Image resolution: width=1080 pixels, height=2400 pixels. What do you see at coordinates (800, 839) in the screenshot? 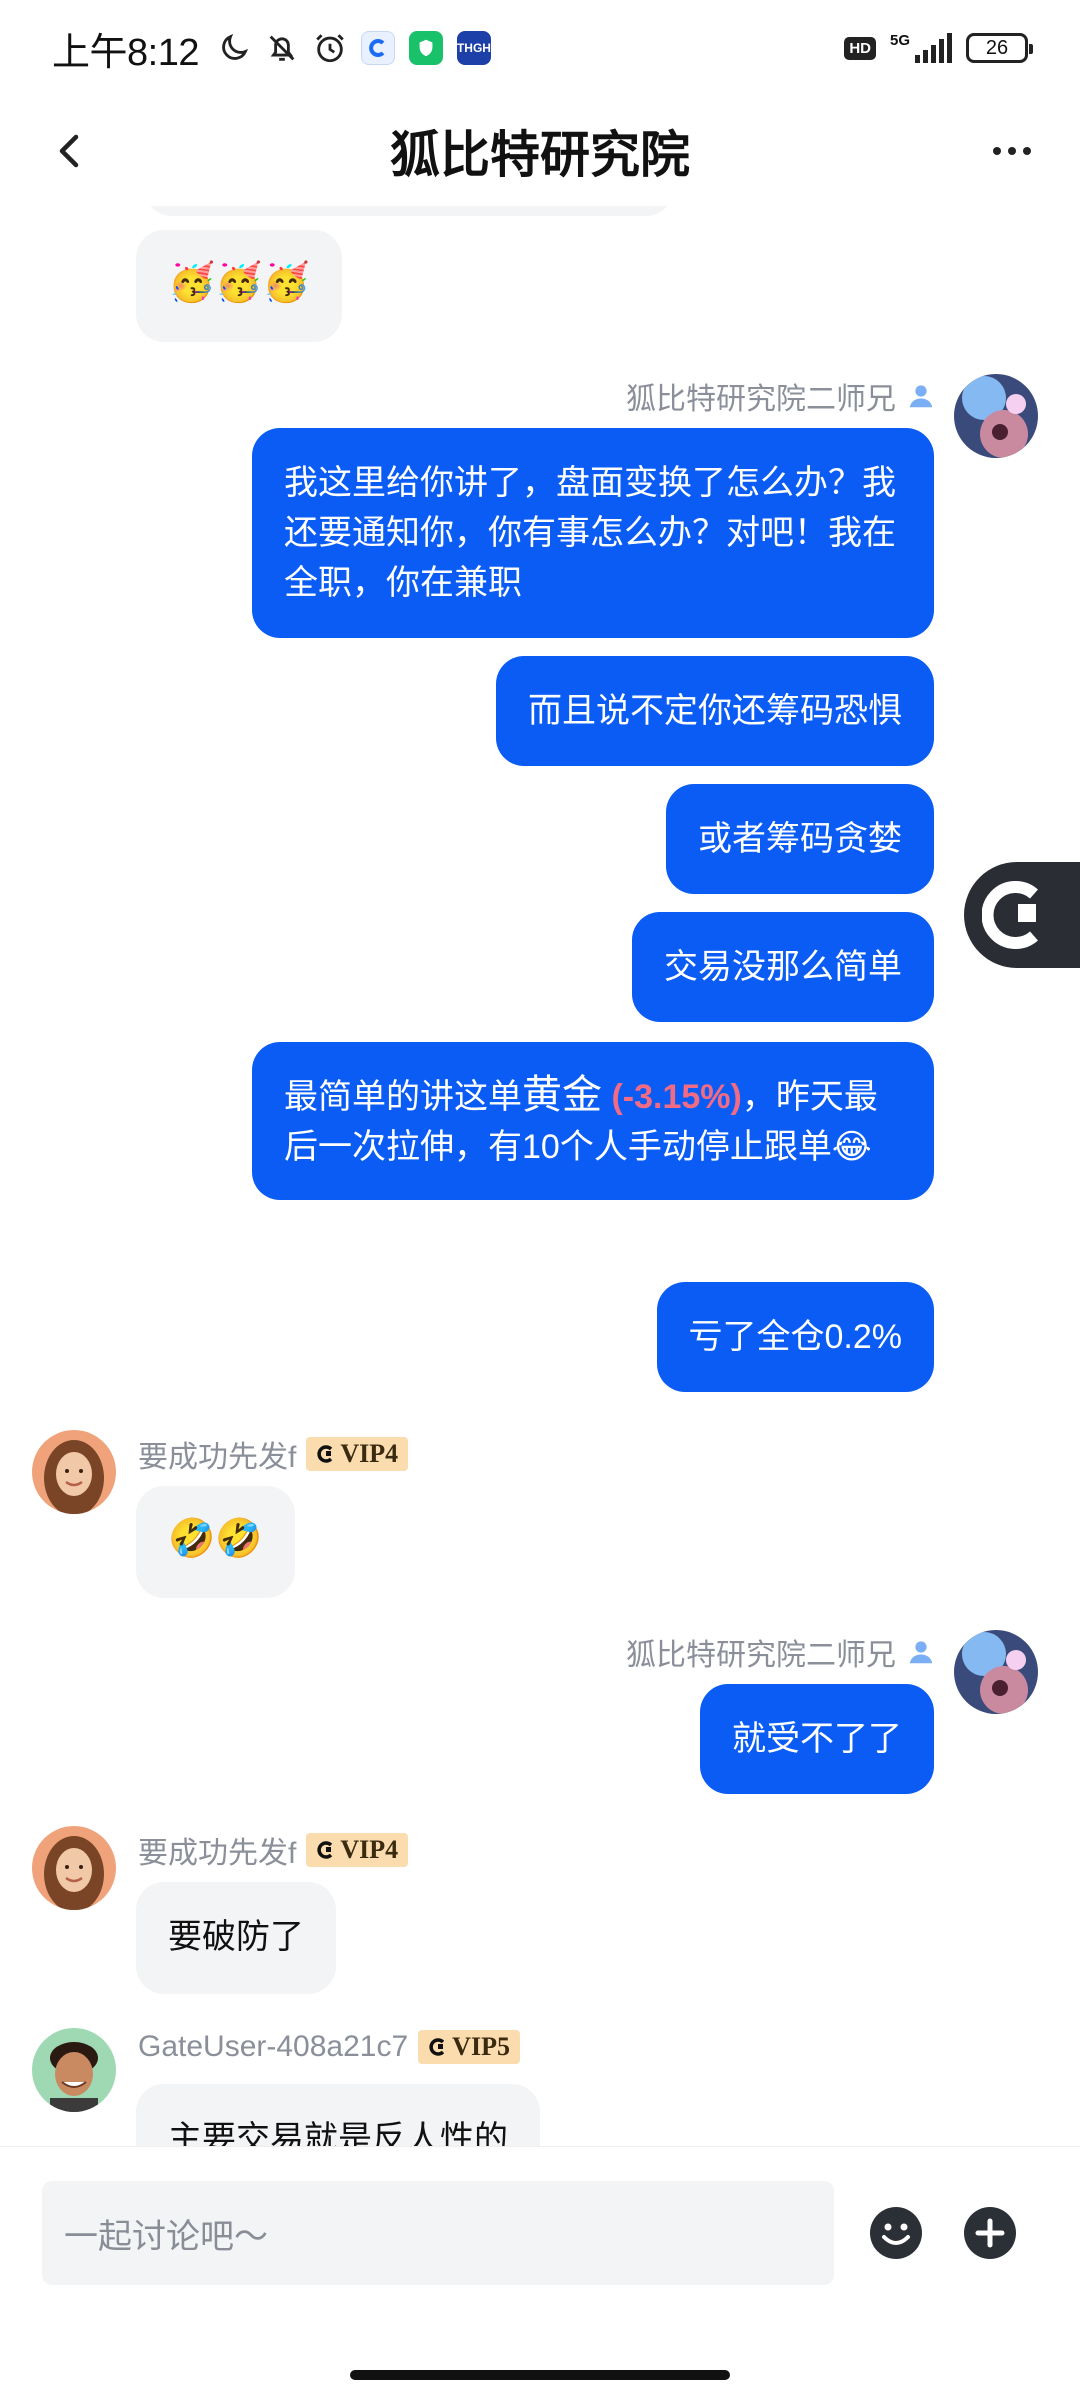
I see `message-bubble-outgoing: 或者筹码贪婪` at bounding box center [800, 839].